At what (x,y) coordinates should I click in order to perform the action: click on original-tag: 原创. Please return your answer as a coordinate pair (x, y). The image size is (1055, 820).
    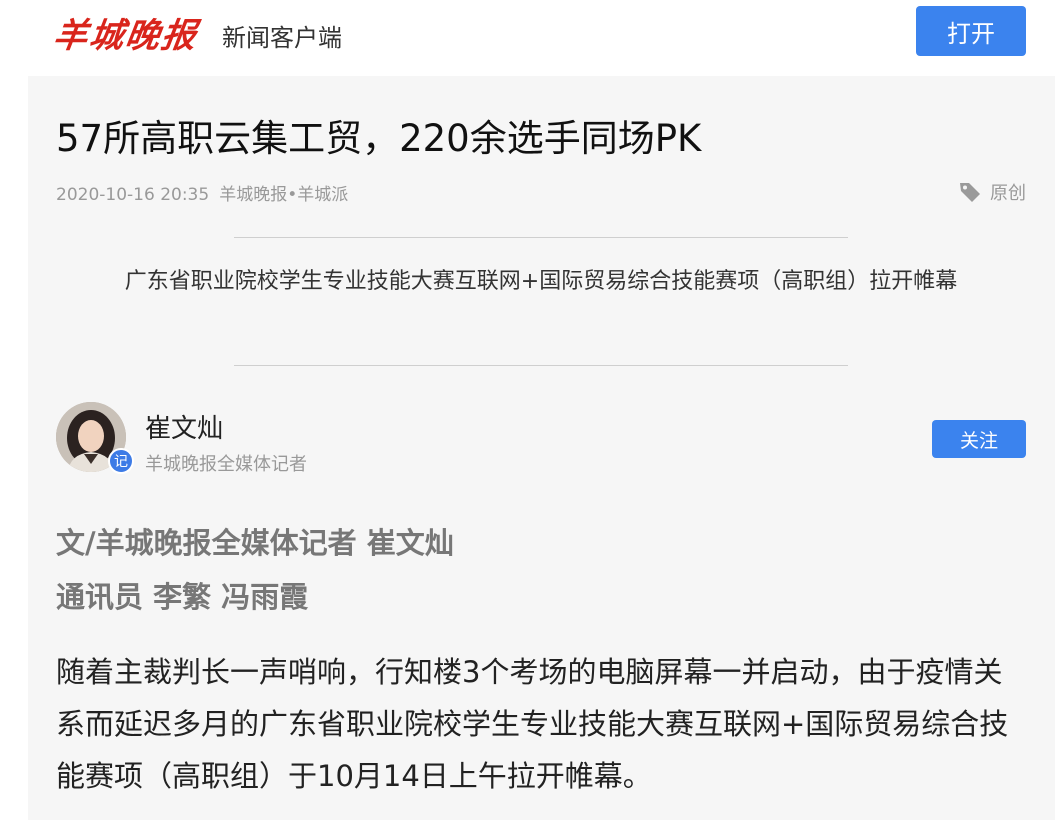
    Looking at the image, I should click on (992, 192).